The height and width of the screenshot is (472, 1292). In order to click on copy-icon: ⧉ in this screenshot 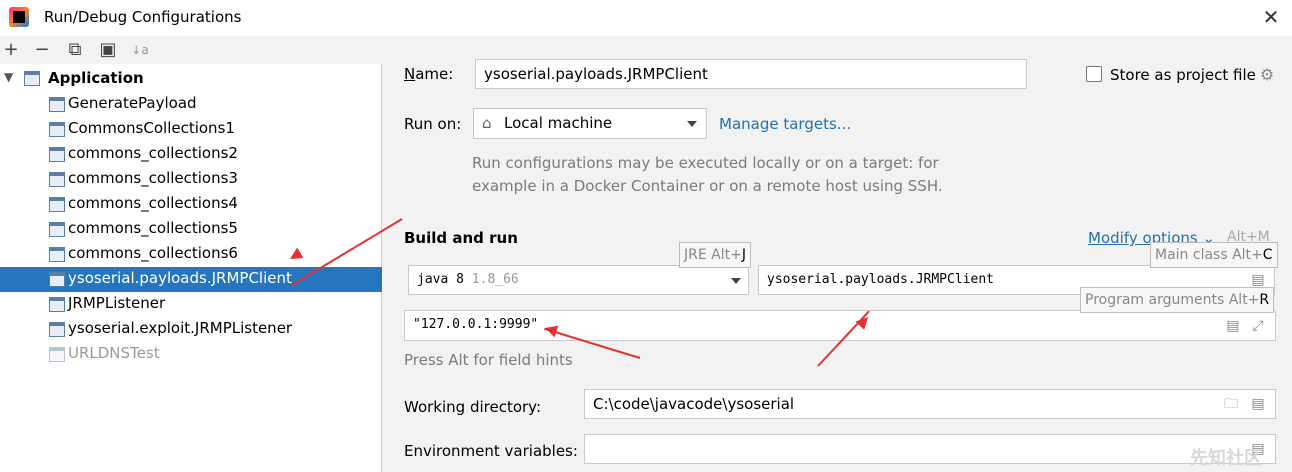, I will do `click(75, 50)`.